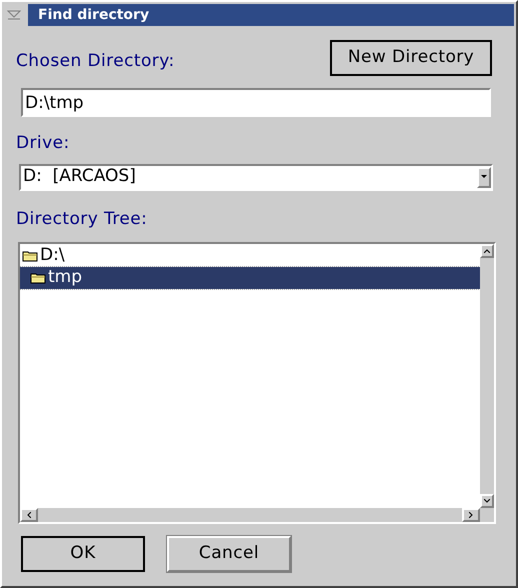 This screenshot has width=518, height=588. I want to click on triangle-icon, so click(14, 15).